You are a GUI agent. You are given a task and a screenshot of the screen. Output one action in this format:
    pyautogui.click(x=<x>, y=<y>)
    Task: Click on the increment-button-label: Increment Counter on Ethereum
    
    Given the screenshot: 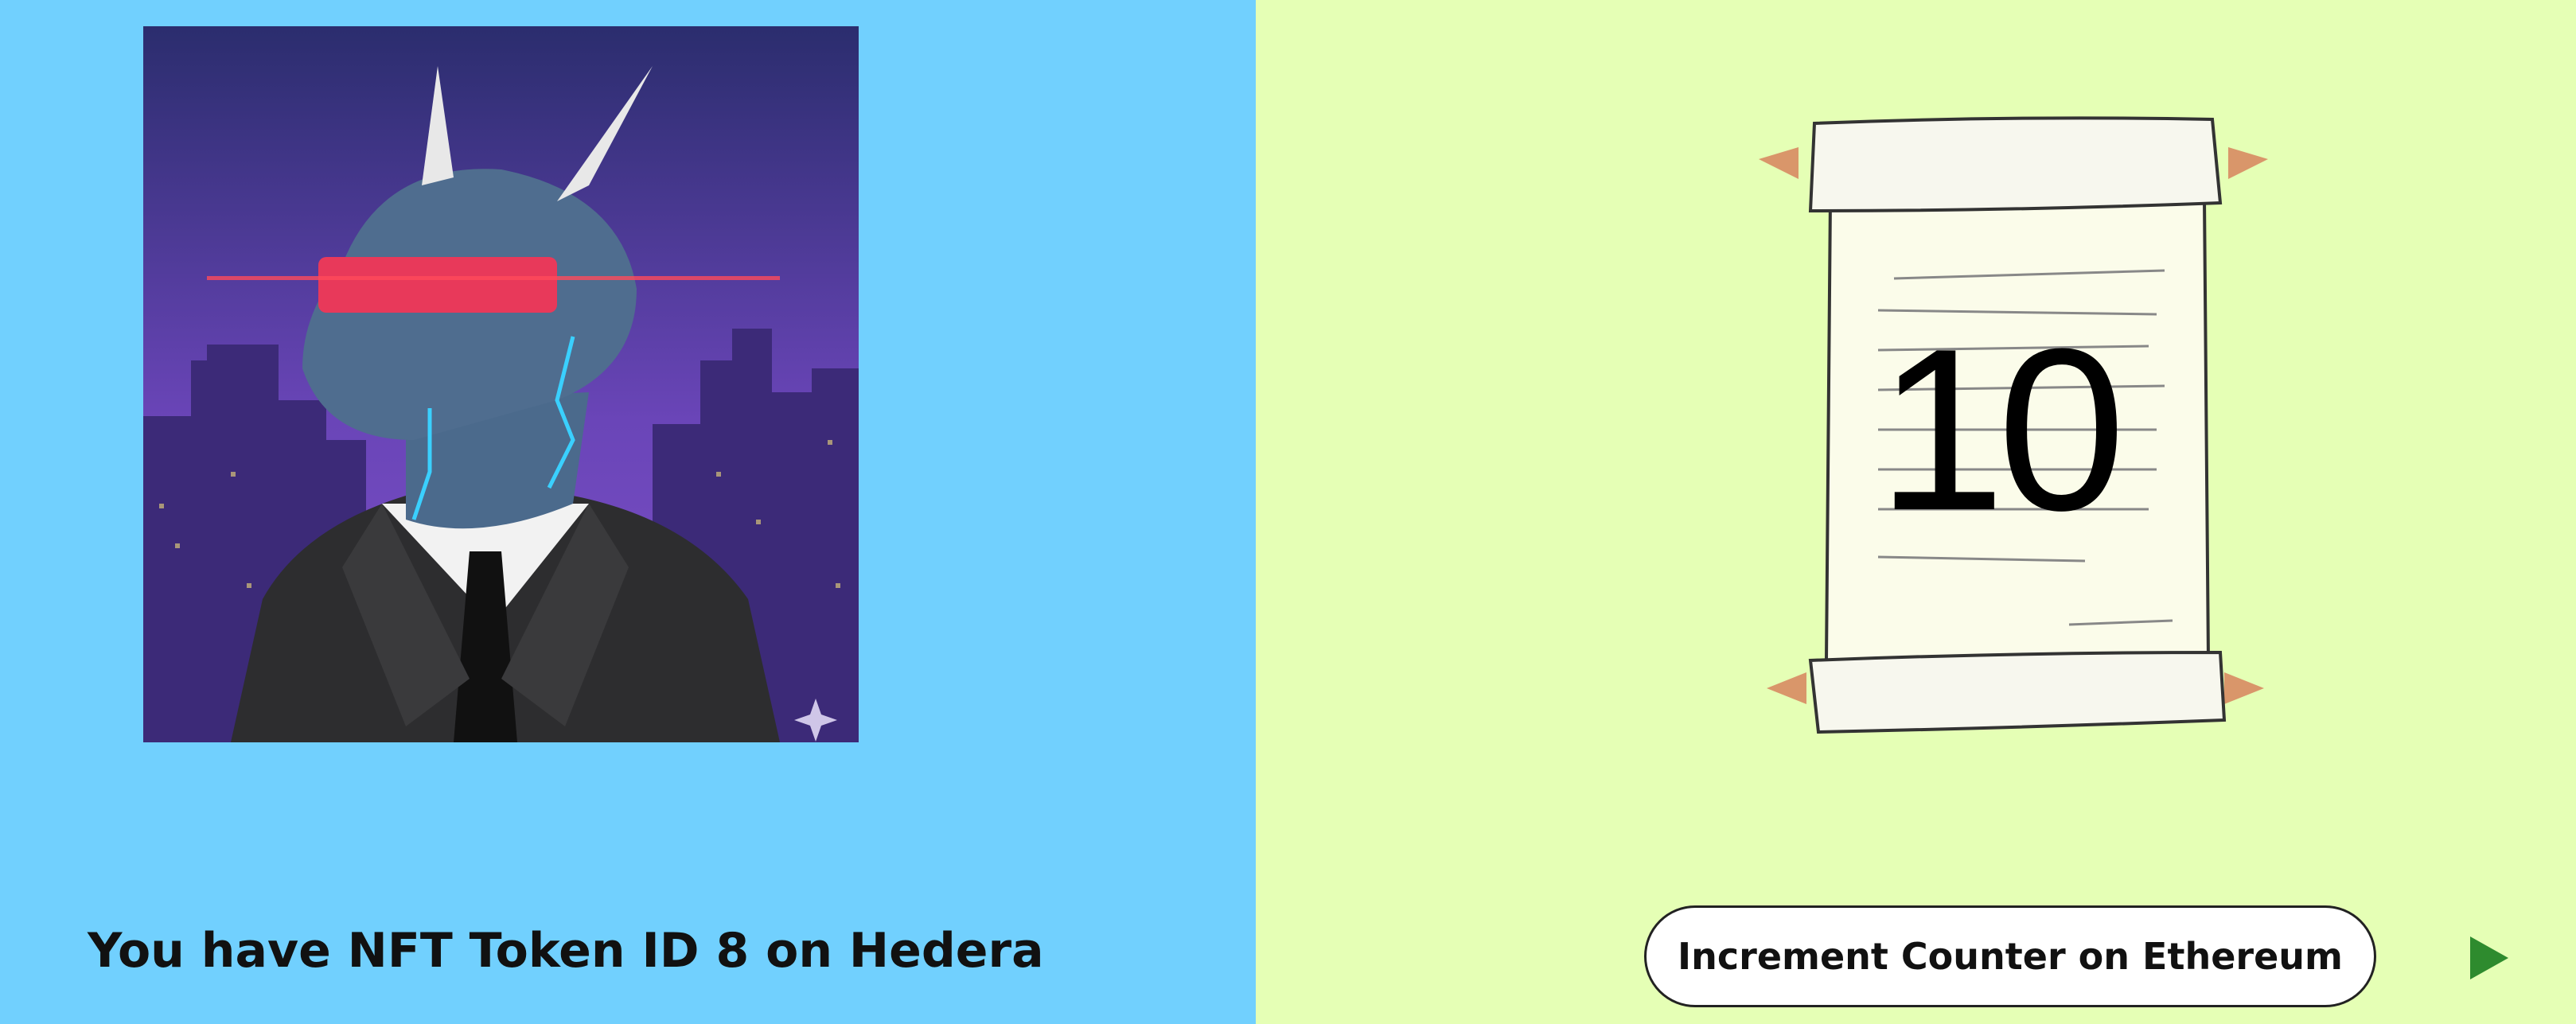 What is the action you would take?
    pyautogui.click(x=2011, y=956)
    